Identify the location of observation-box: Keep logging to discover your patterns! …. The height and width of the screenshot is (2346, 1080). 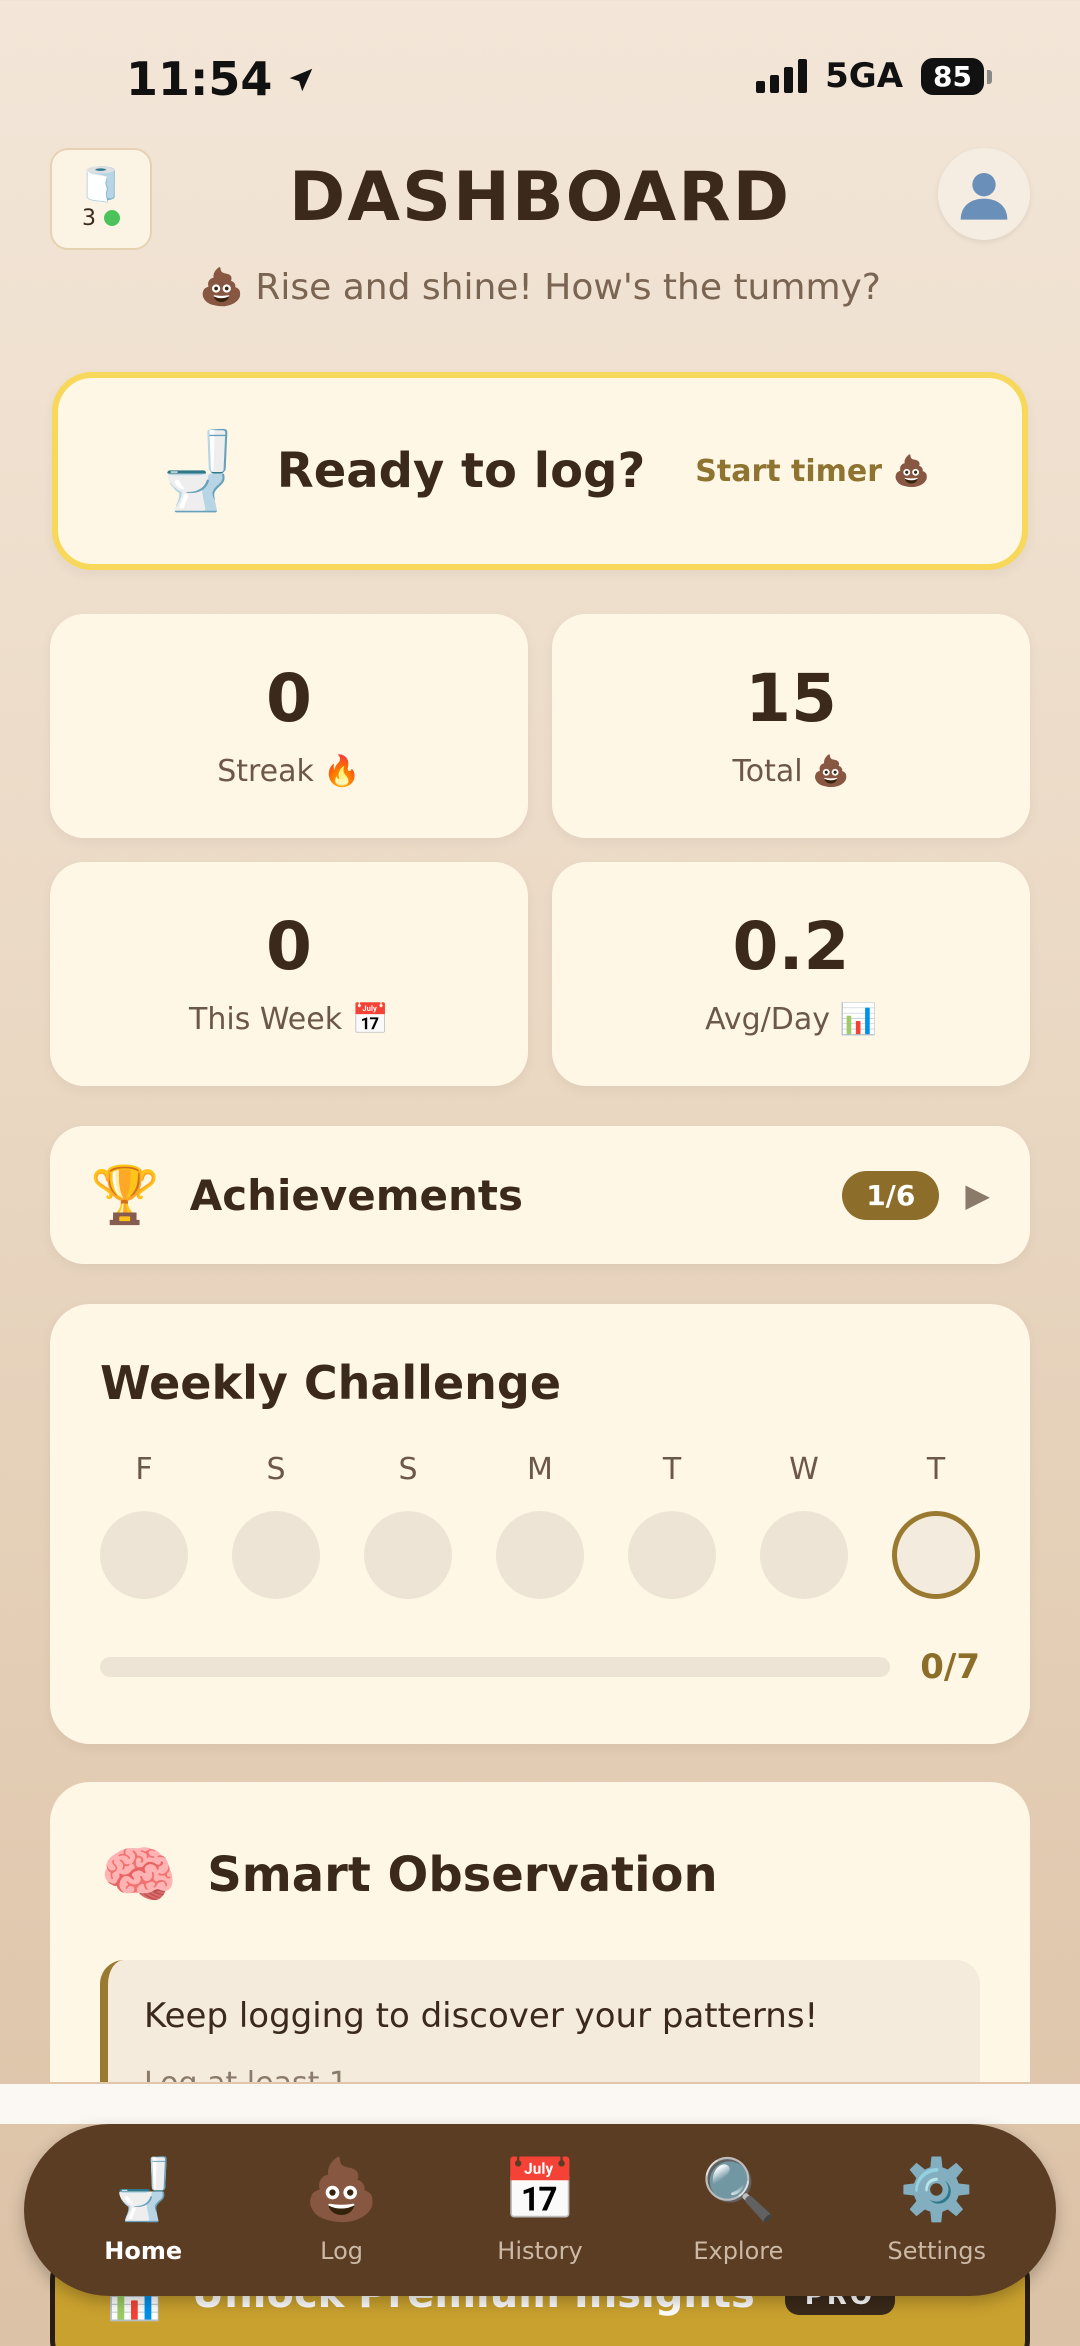
(540, 2021).